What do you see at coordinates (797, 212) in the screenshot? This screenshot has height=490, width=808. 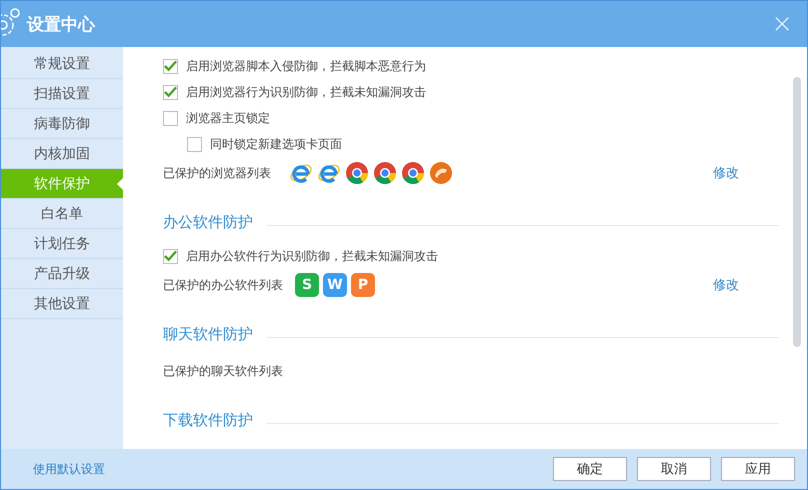 I see `scrollbar` at bounding box center [797, 212].